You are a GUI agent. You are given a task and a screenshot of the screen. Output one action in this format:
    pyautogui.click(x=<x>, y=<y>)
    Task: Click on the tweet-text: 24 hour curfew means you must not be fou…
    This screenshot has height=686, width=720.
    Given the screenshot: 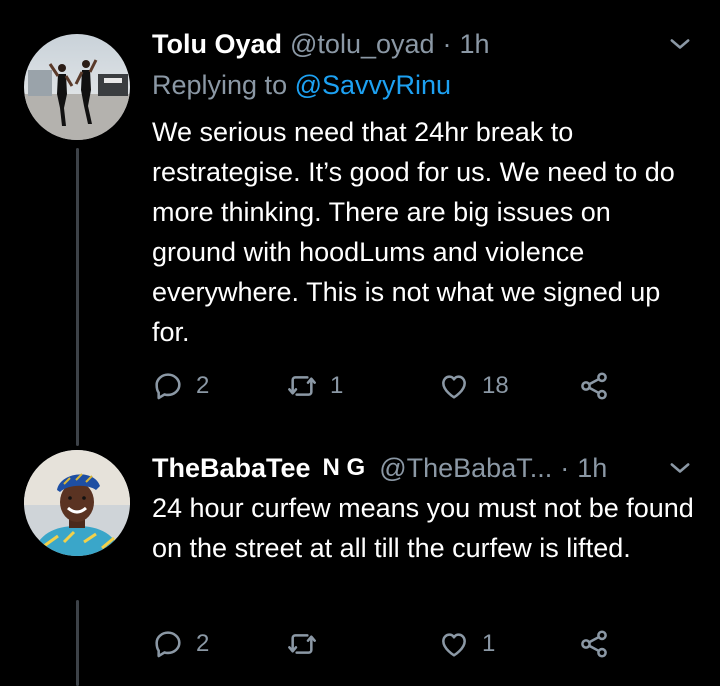 What is the action you would take?
    pyautogui.click(x=423, y=528)
    